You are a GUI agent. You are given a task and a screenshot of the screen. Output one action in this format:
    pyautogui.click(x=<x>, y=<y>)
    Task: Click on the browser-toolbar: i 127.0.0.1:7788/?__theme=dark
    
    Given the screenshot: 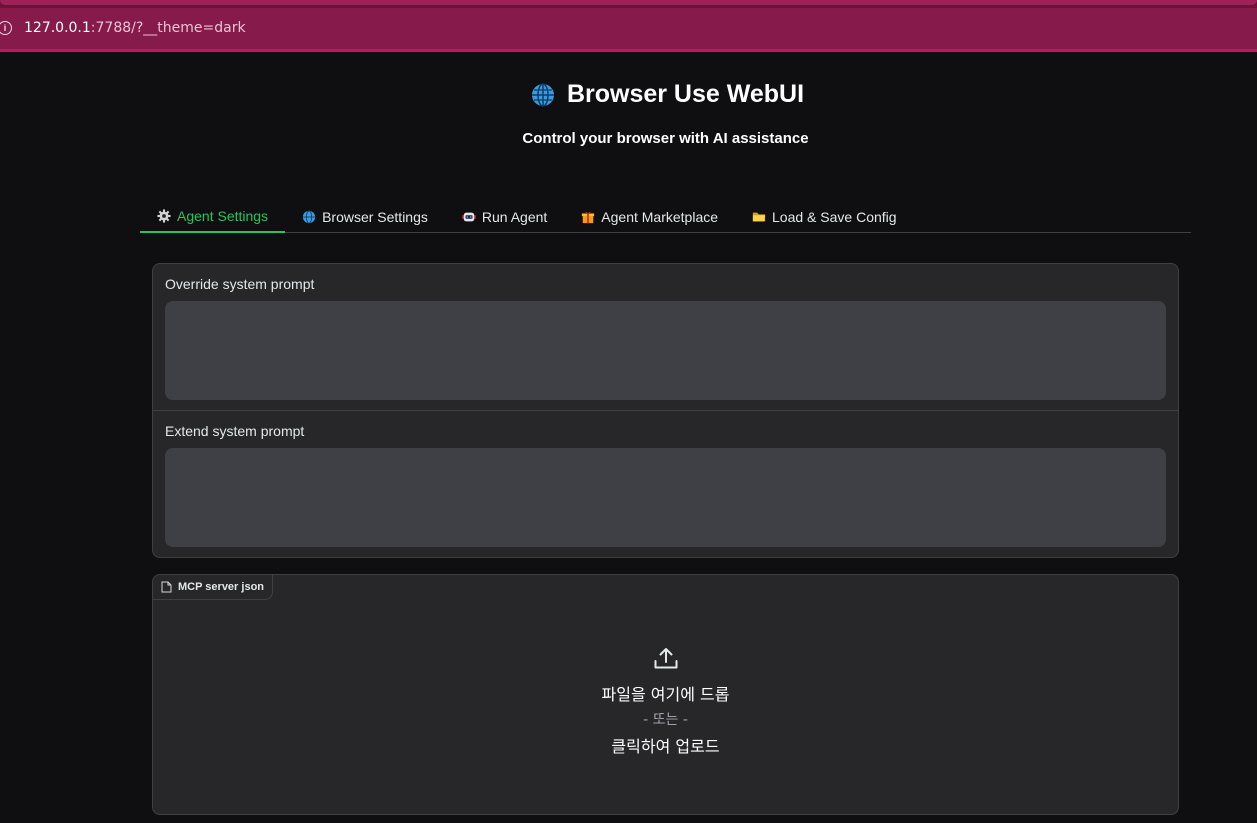 What is the action you would take?
    pyautogui.click(x=628, y=26)
    